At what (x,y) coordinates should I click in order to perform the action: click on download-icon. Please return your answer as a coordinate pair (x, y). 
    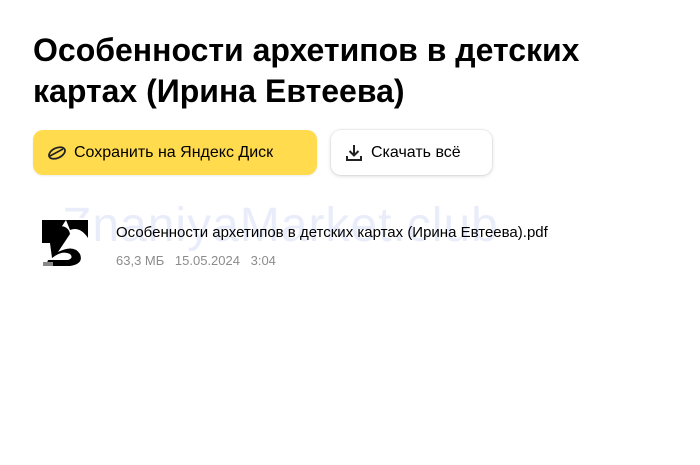
    Looking at the image, I should click on (354, 153).